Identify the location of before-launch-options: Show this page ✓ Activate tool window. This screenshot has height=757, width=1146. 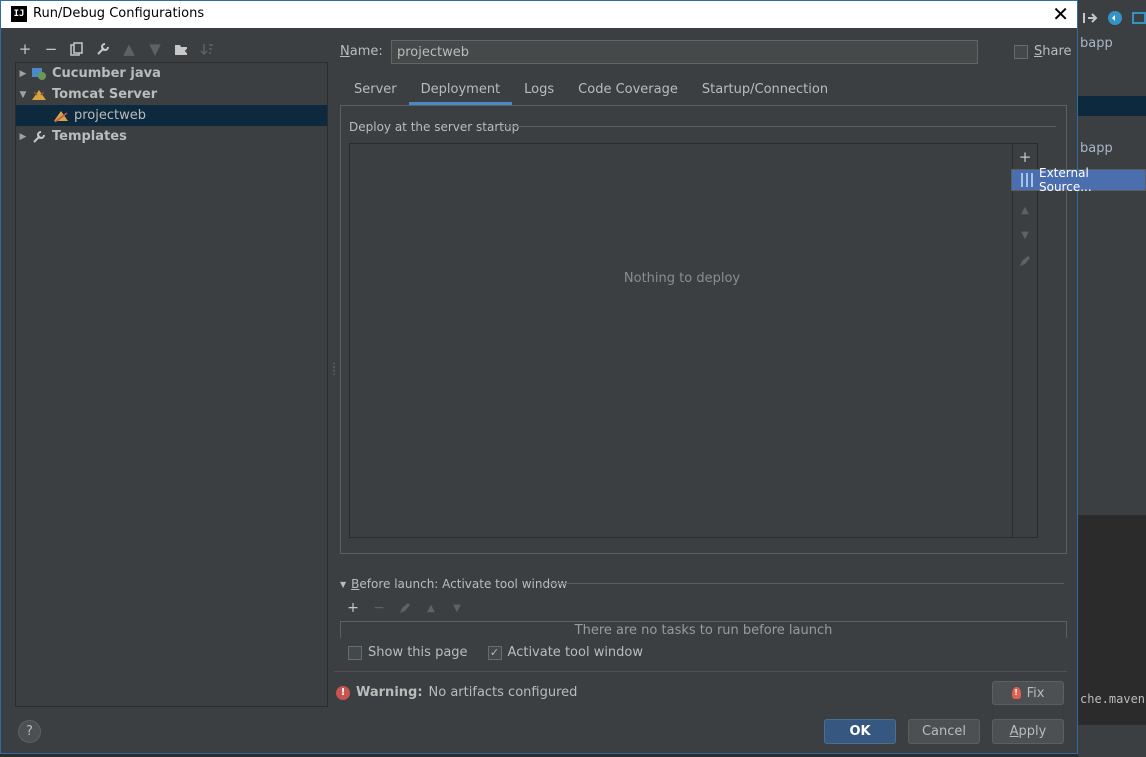
(495, 652).